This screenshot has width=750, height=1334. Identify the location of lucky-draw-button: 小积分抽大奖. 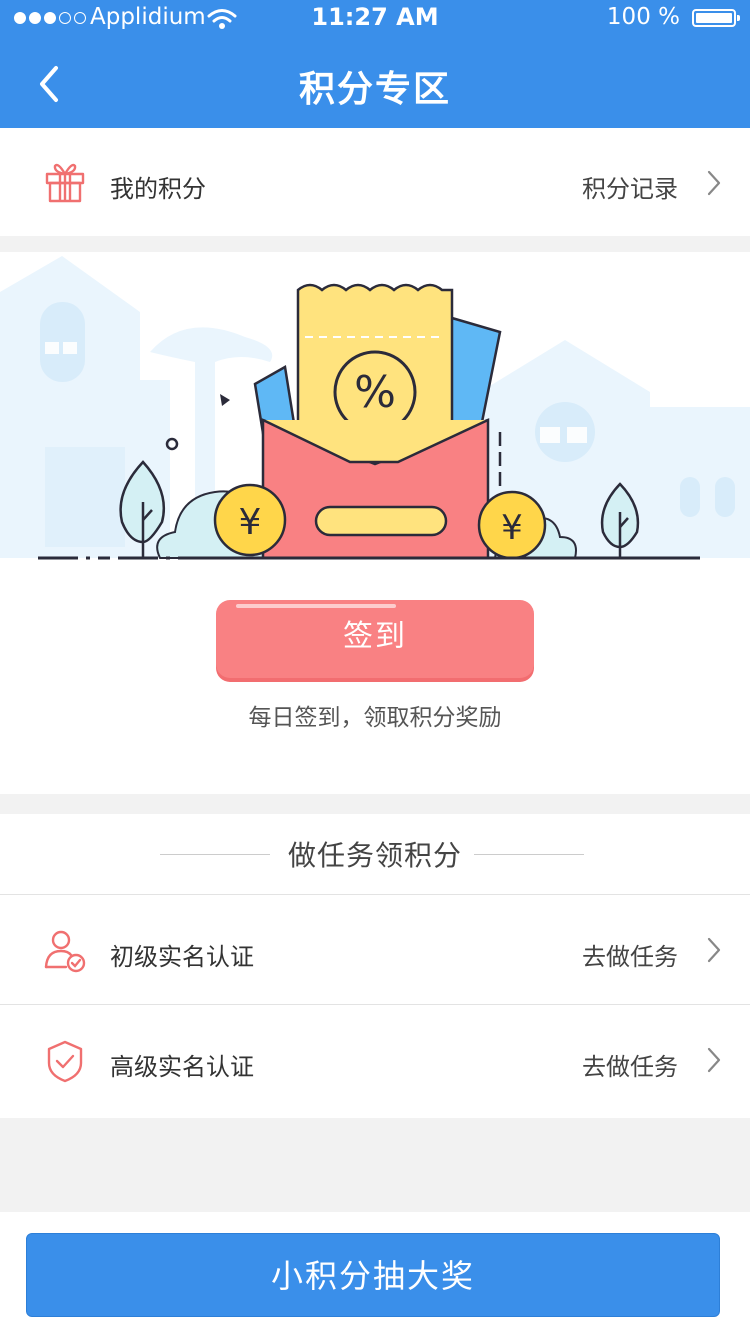
(373, 1275).